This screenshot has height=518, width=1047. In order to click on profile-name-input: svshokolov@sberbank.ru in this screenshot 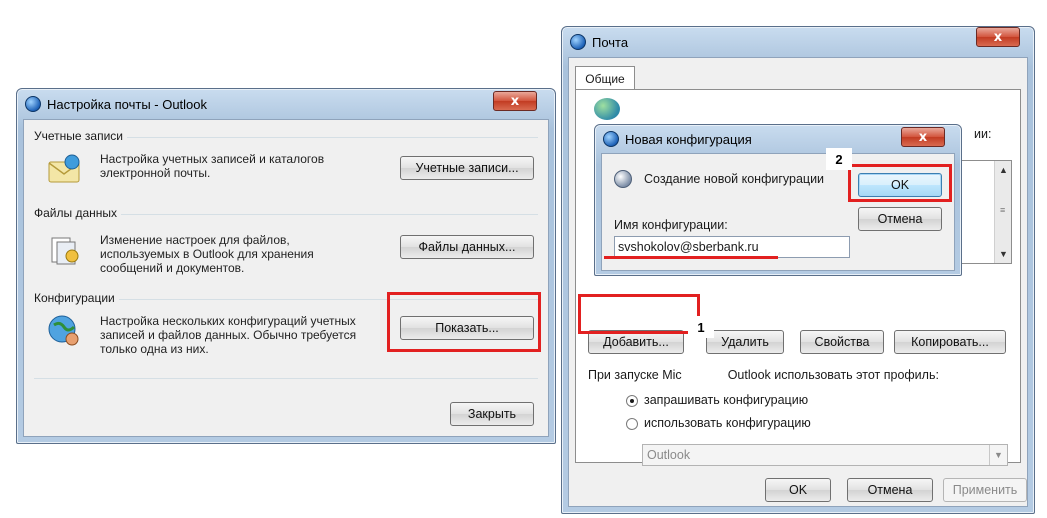, I will do `click(732, 247)`.